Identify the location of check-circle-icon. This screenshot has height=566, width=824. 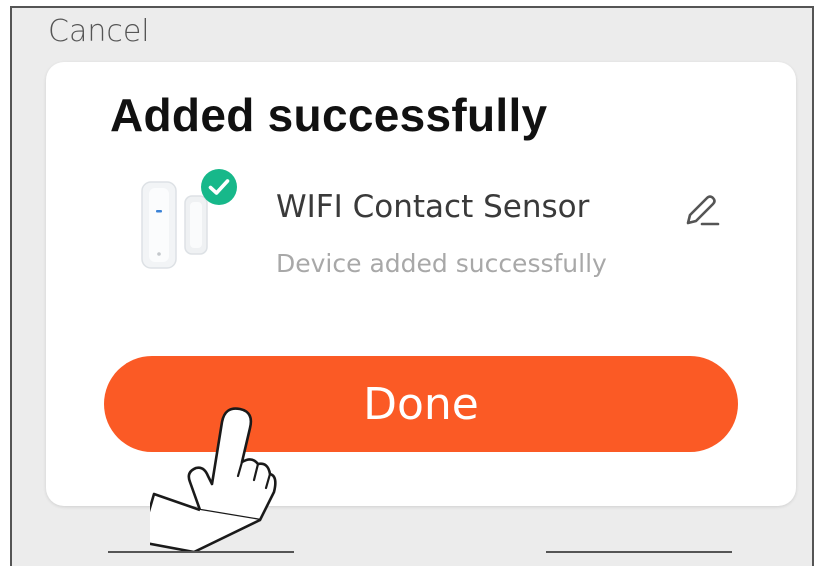
(219, 189).